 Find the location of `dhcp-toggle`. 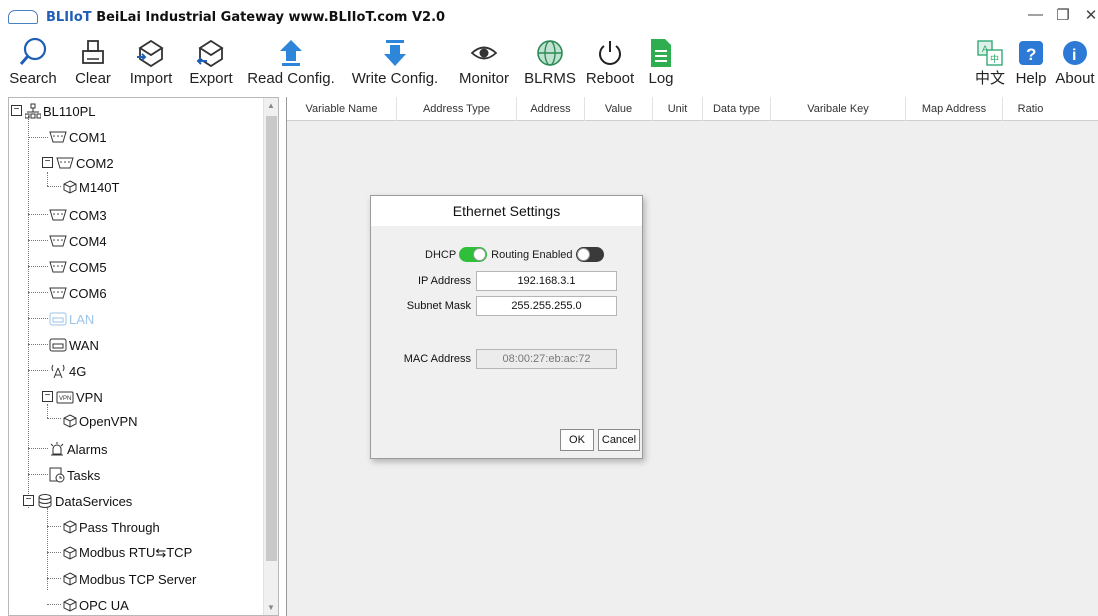

dhcp-toggle is located at coordinates (473, 254).